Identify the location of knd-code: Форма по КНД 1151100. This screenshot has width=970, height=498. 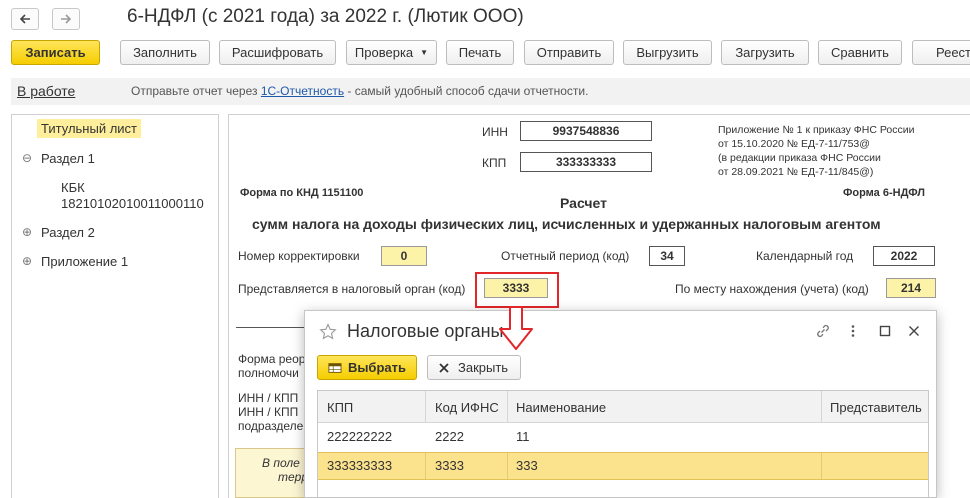
(302, 193).